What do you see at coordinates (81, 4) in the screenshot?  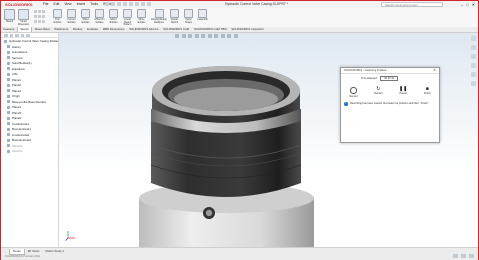 I see `menu-insert: Insert` at bounding box center [81, 4].